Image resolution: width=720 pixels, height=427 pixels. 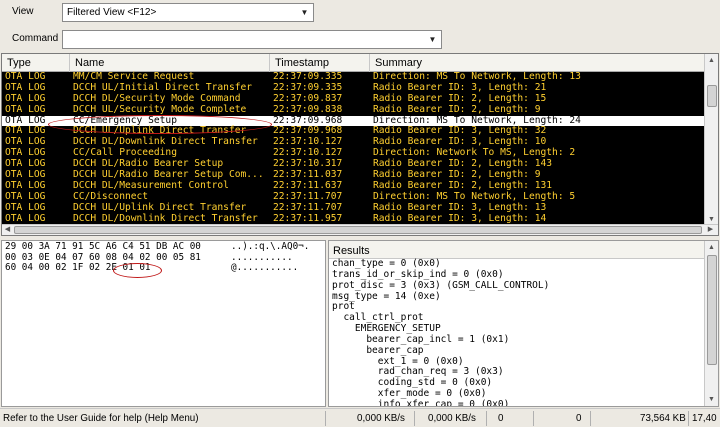 I want to click on cell-name: DCCH UL/Uplink Direct Transfer, so click(x=160, y=207).